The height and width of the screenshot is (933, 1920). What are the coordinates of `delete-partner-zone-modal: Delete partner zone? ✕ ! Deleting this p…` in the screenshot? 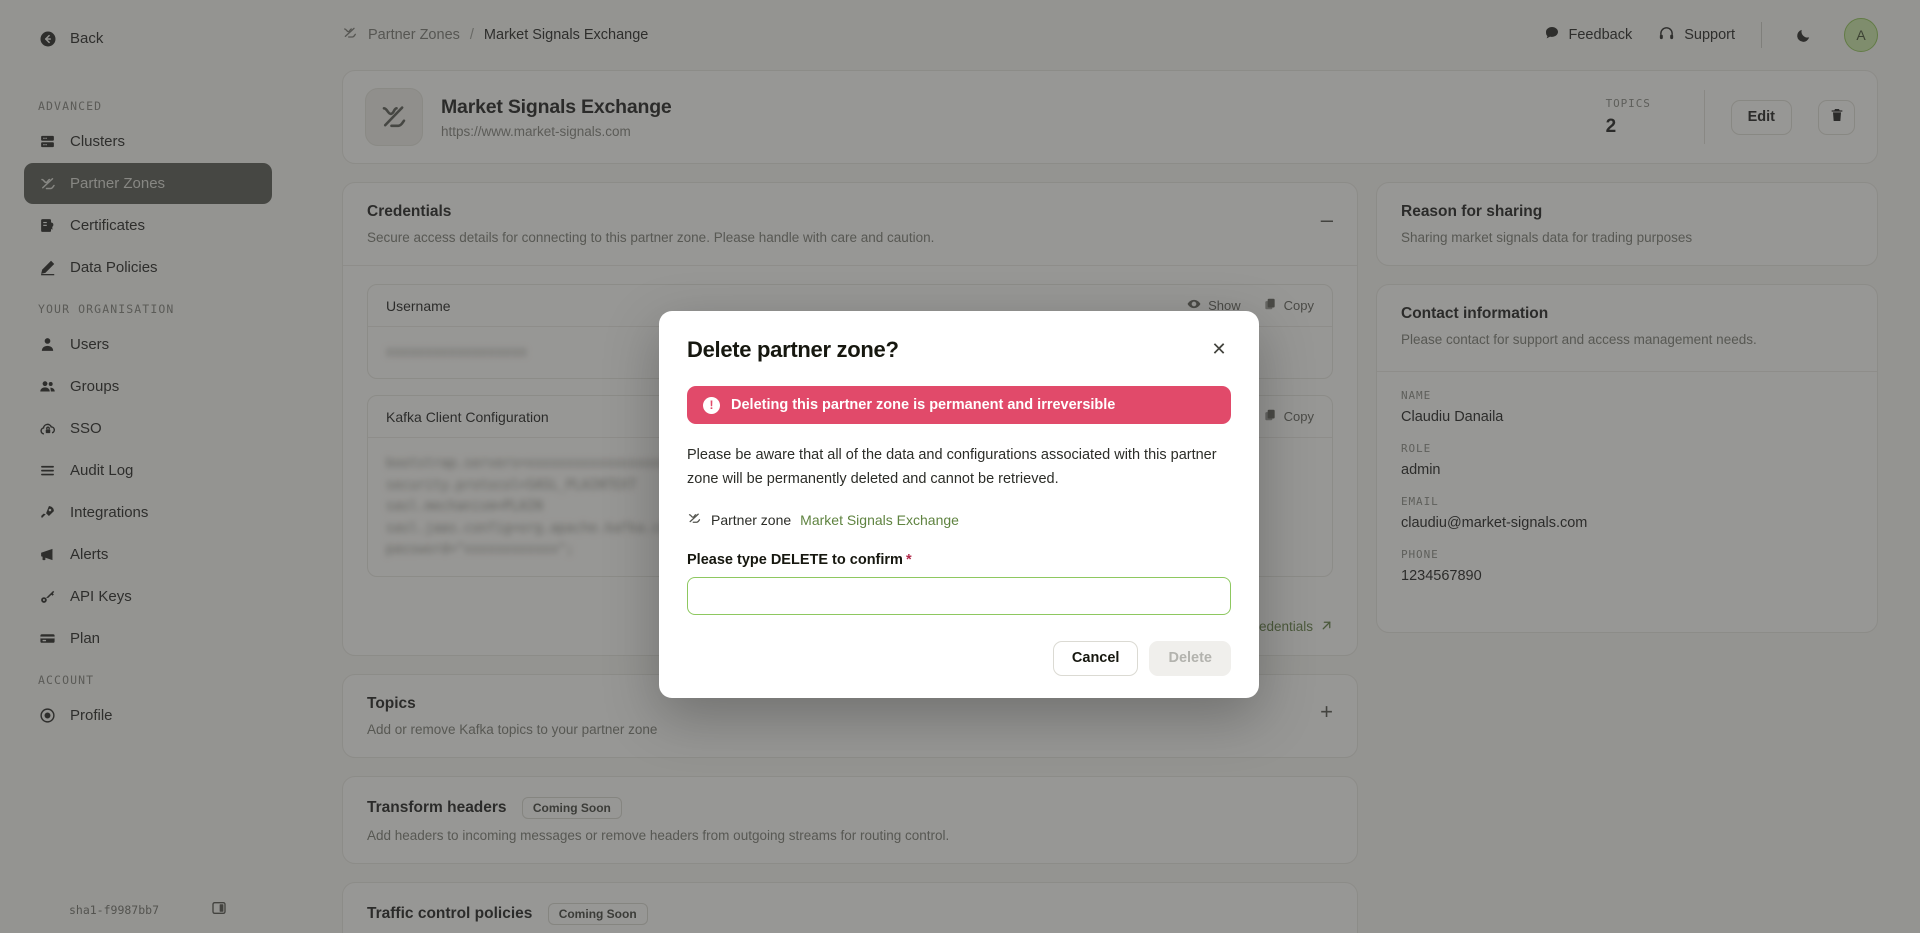 It's located at (959, 504).